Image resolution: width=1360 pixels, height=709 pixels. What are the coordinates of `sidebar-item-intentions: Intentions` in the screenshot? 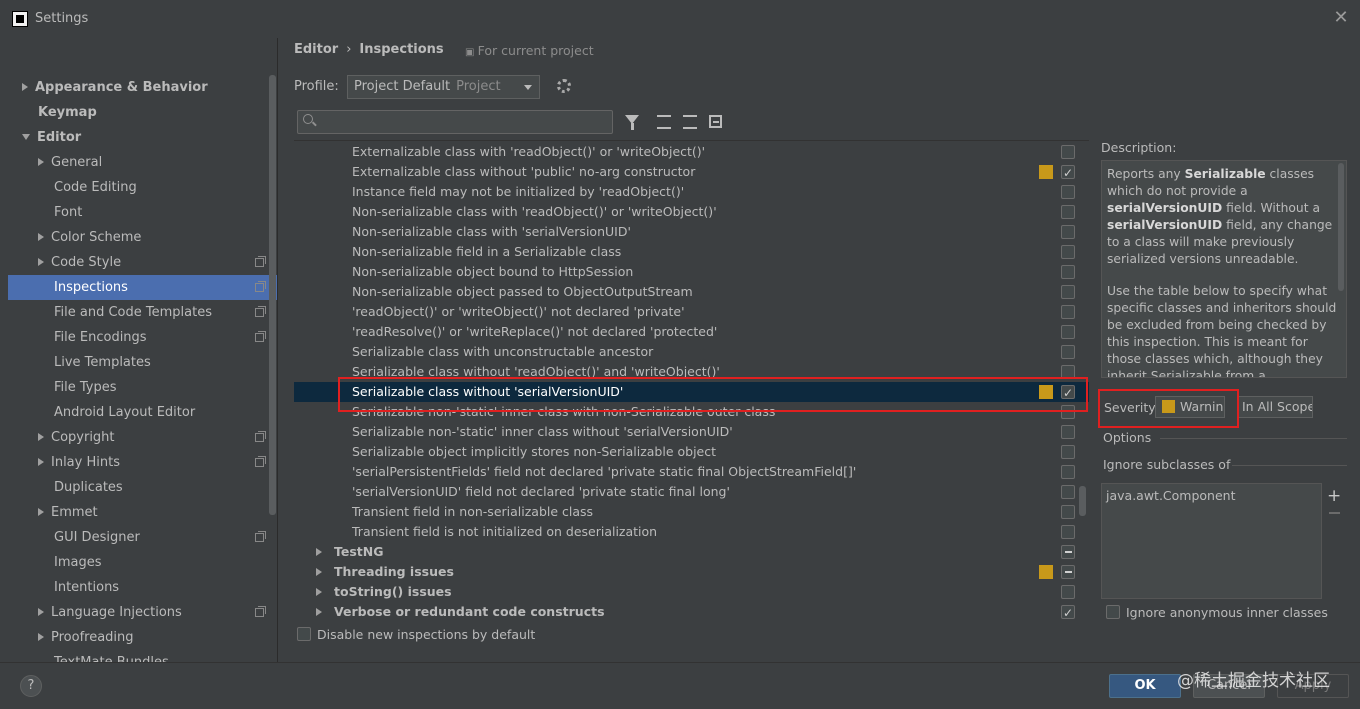 It's located at (142, 587).